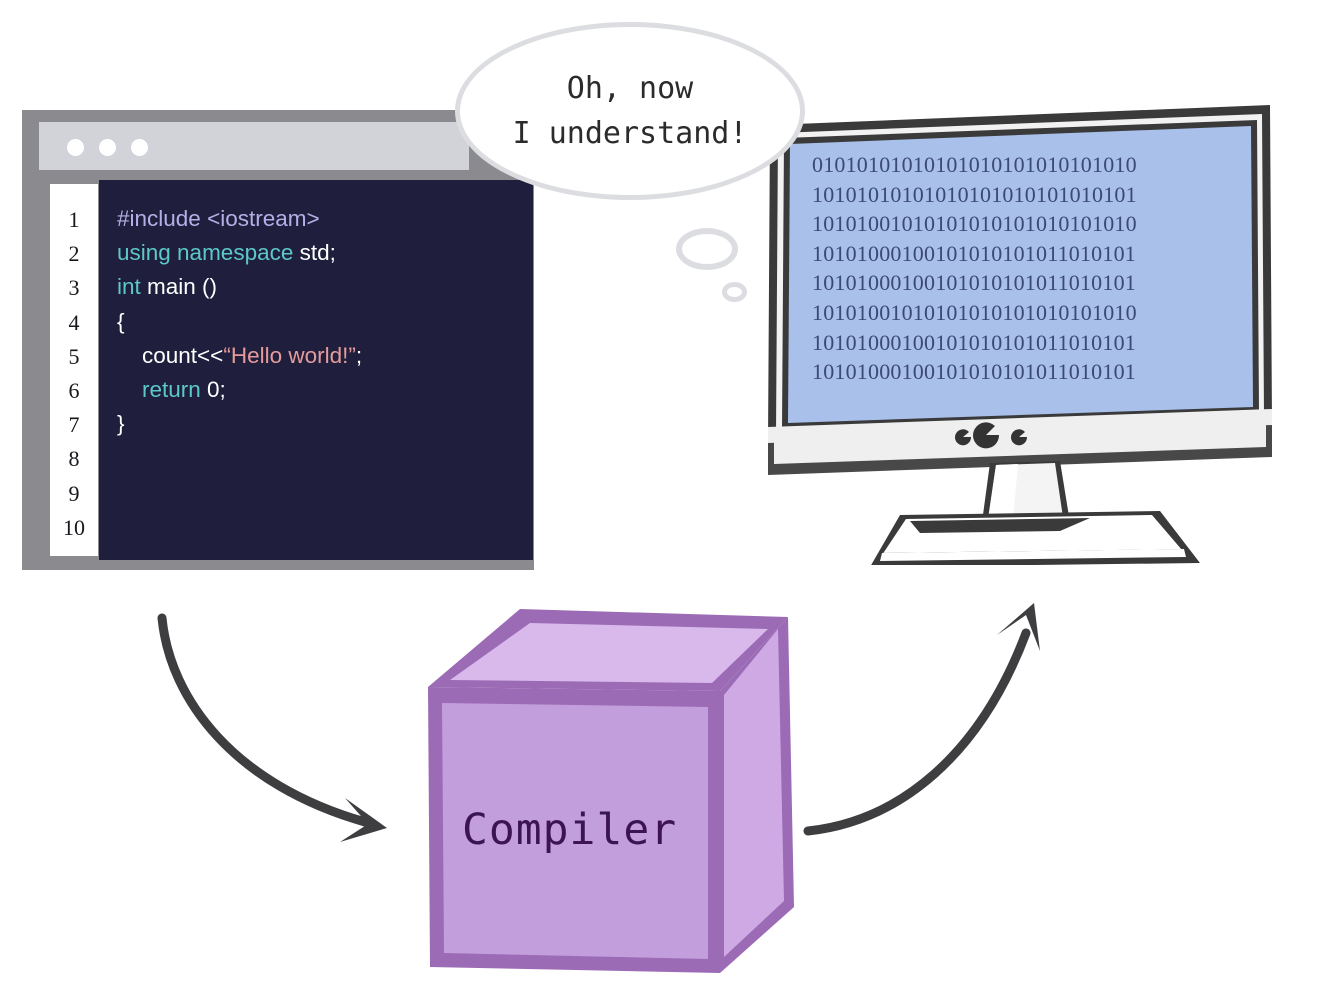  Describe the element at coordinates (325, 322) in the screenshot. I see `code-line: {` at that location.